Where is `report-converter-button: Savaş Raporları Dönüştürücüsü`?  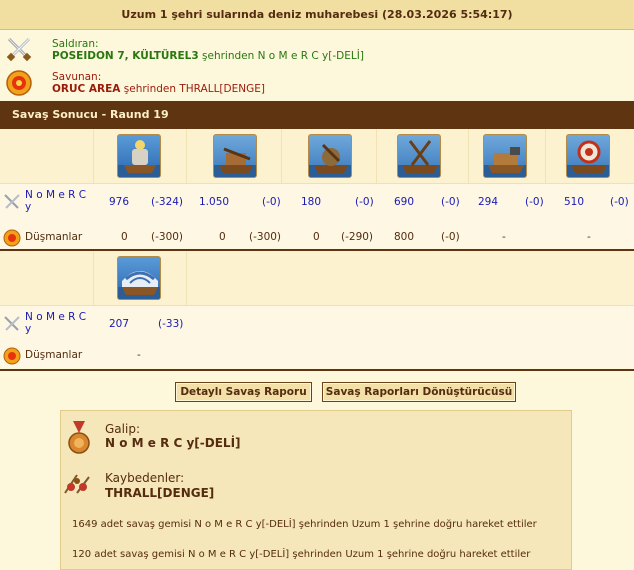 report-converter-button: Savaş Raporları Dönüştürücüsü is located at coordinates (419, 392).